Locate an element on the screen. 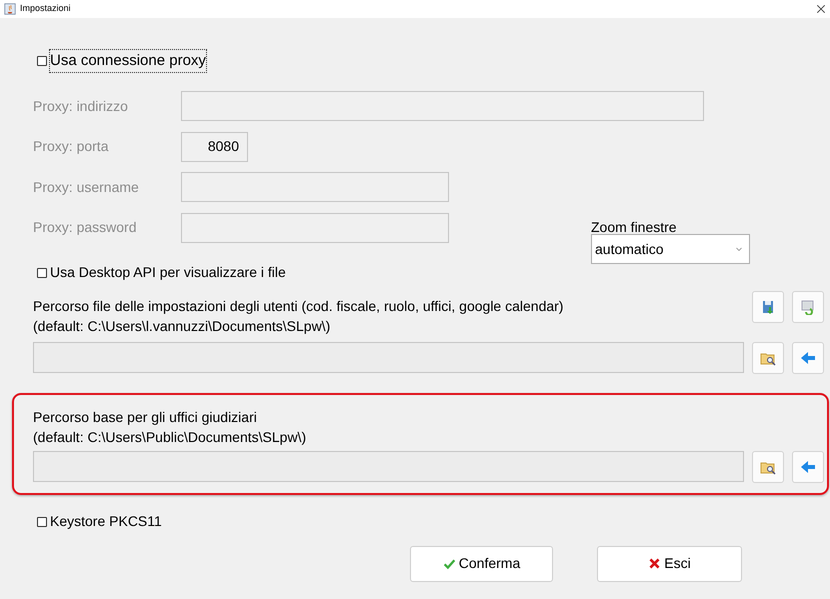 This screenshot has height=599, width=830. path-title: Percorso base per gli uffici giudiziari is located at coordinates (145, 417).